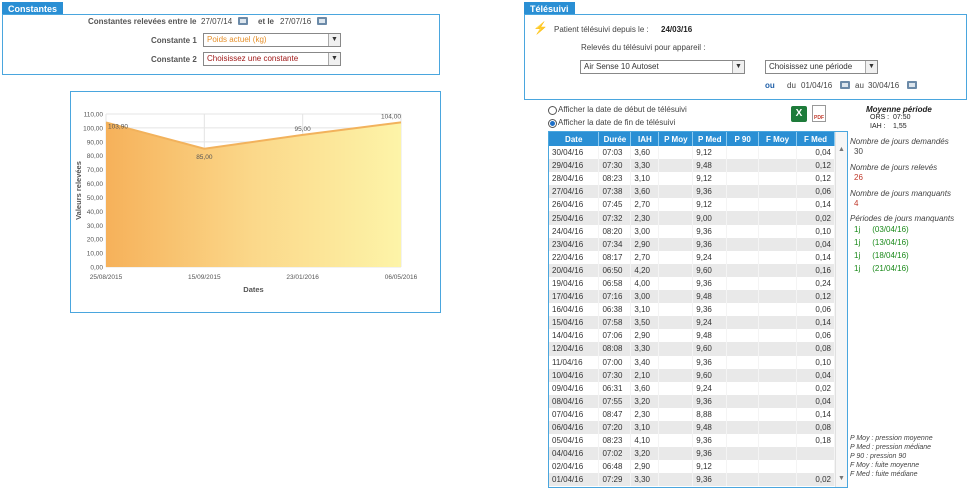 The image size is (968, 488). I want to click on table-cell: 24/04/16, so click(574, 231).